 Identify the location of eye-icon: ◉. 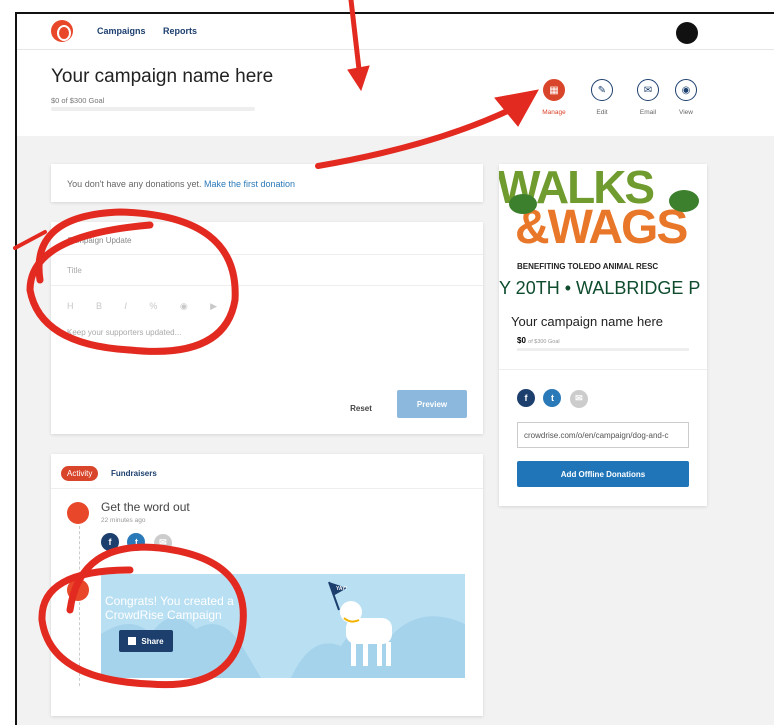
(686, 90).